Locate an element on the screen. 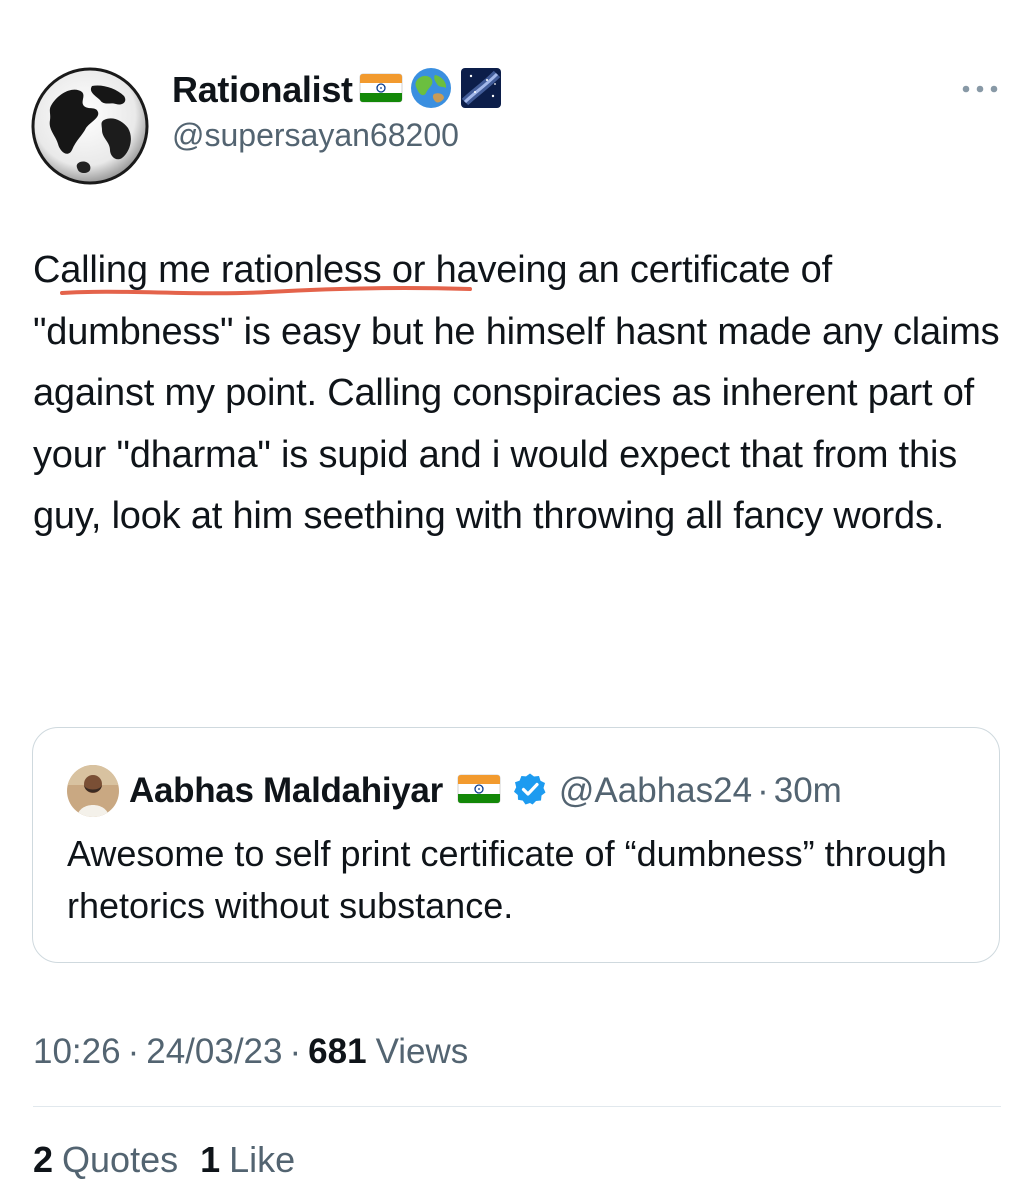 This screenshot has width=1035, height=1200. tweet-time: 10:26 is located at coordinates (77, 1052).